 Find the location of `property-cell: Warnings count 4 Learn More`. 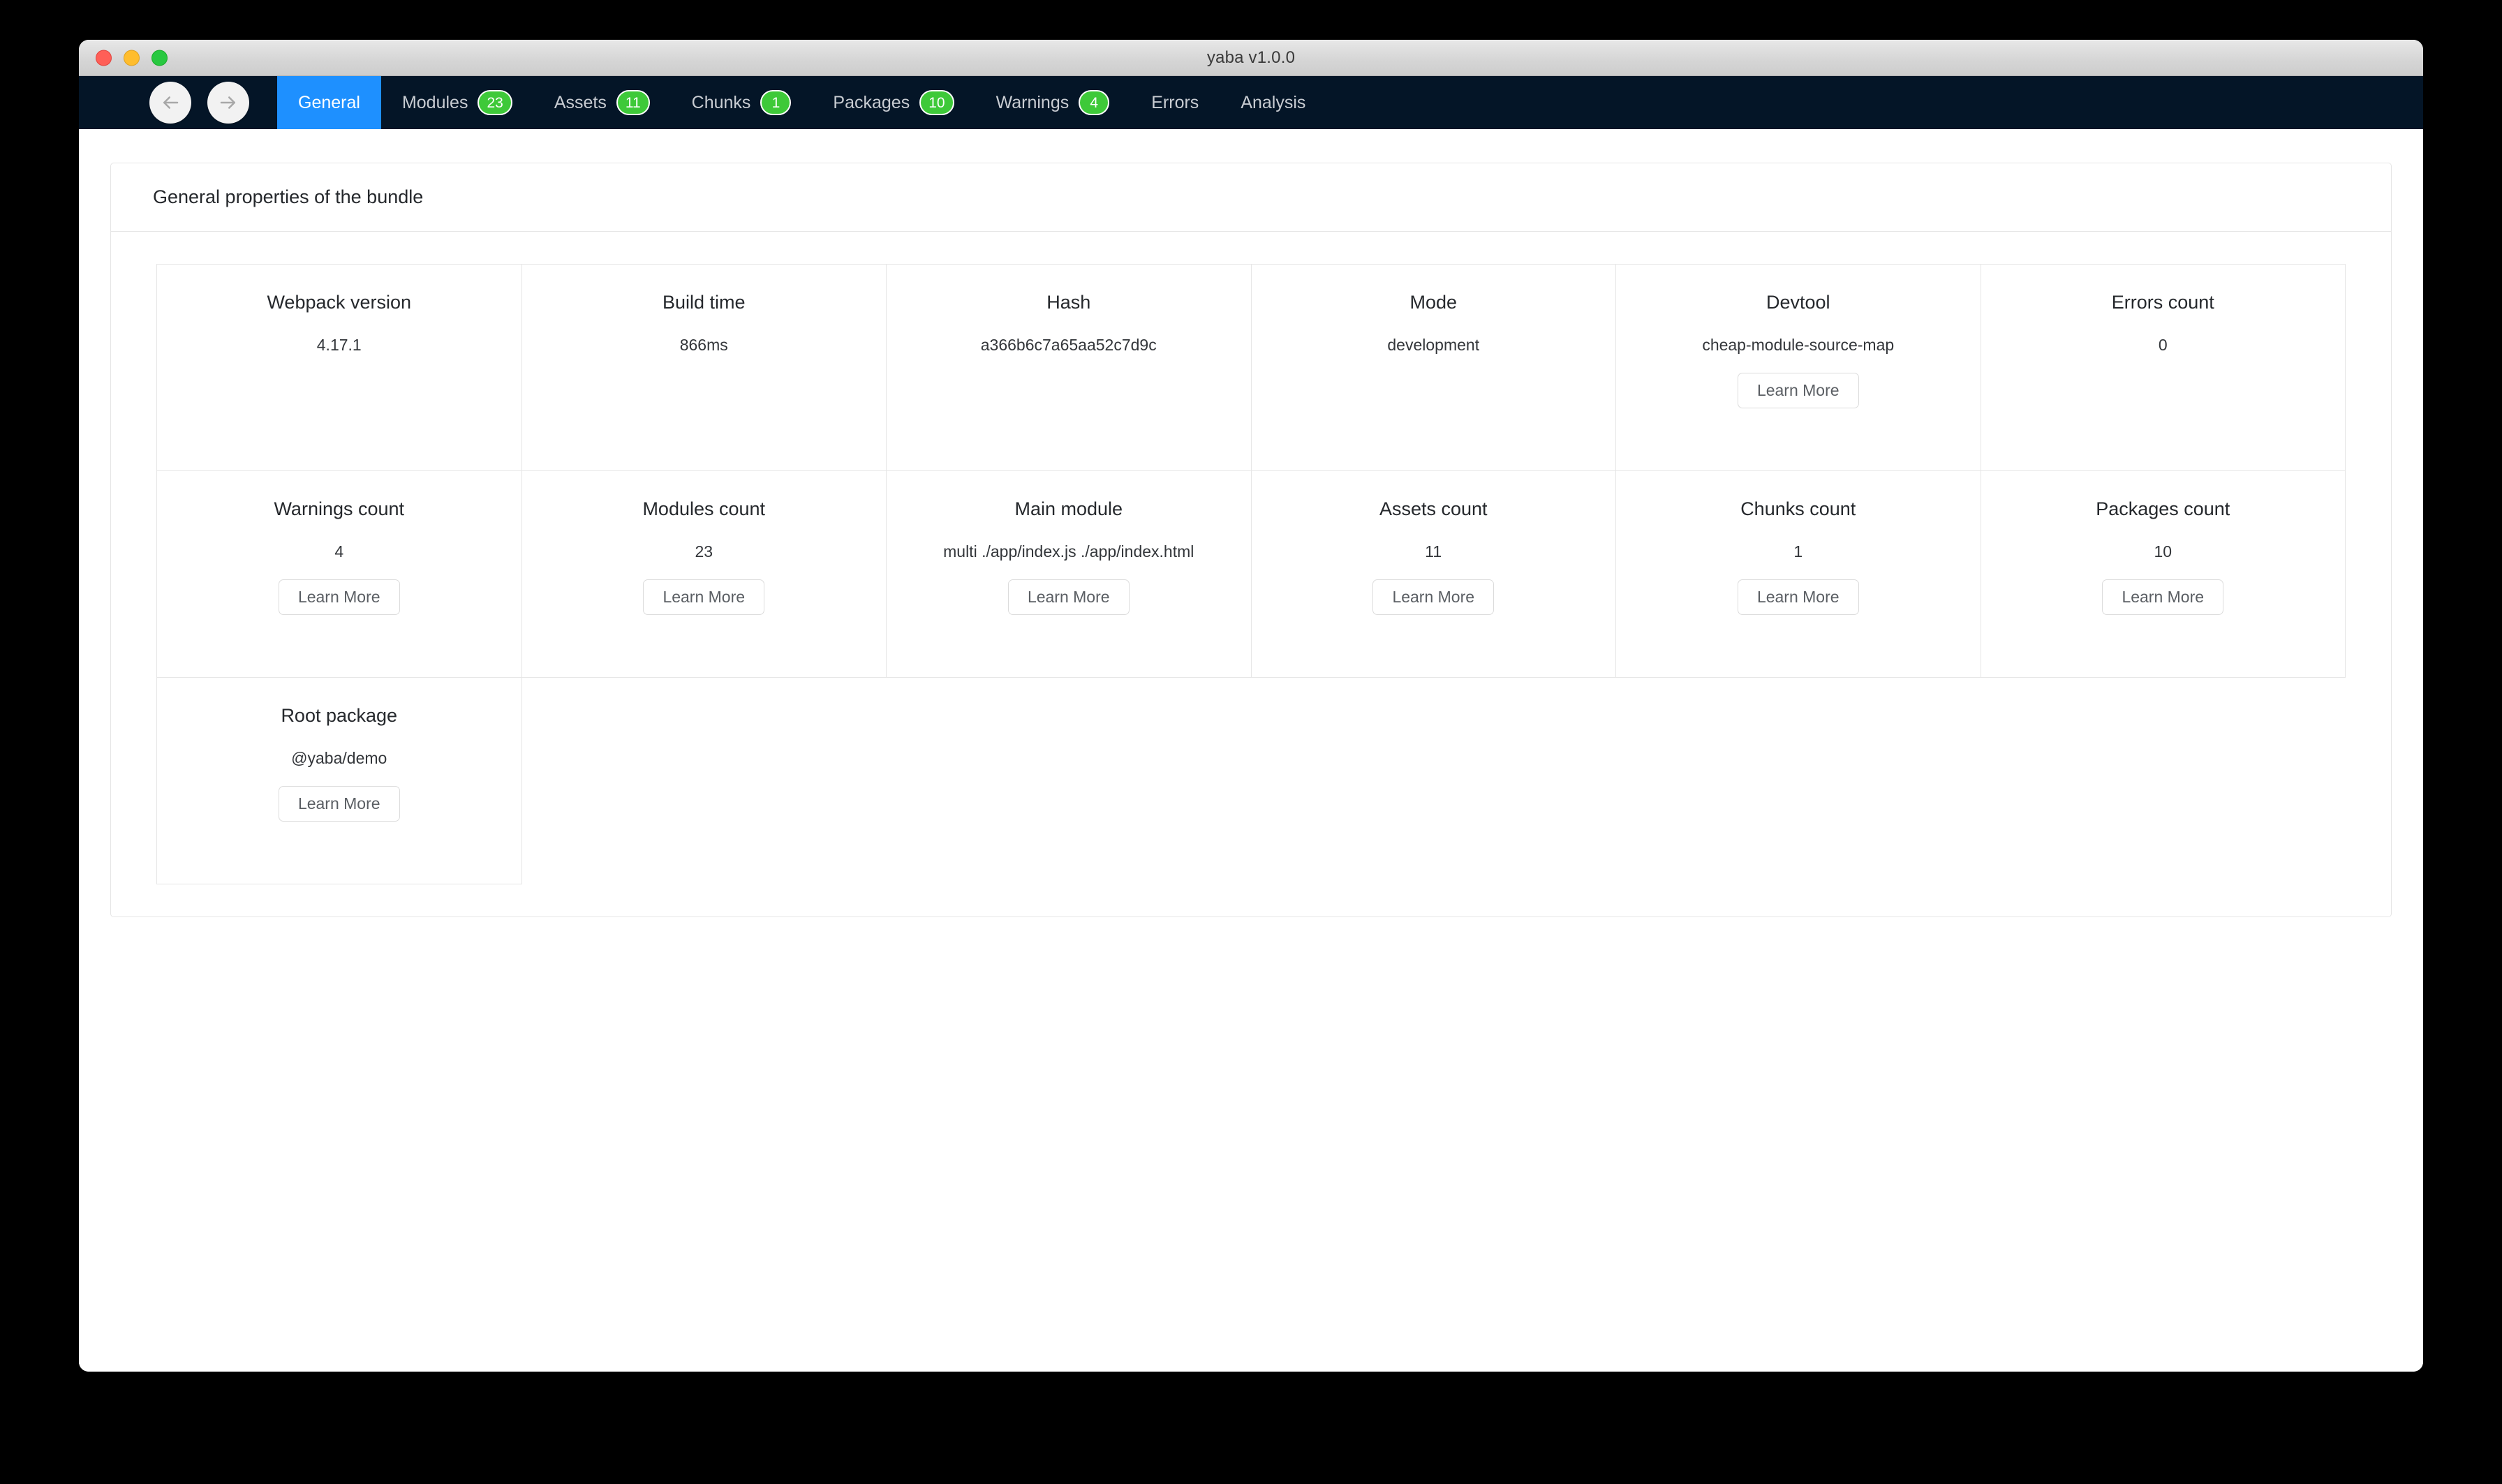

property-cell: Warnings count 4 Learn More is located at coordinates (340, 574).